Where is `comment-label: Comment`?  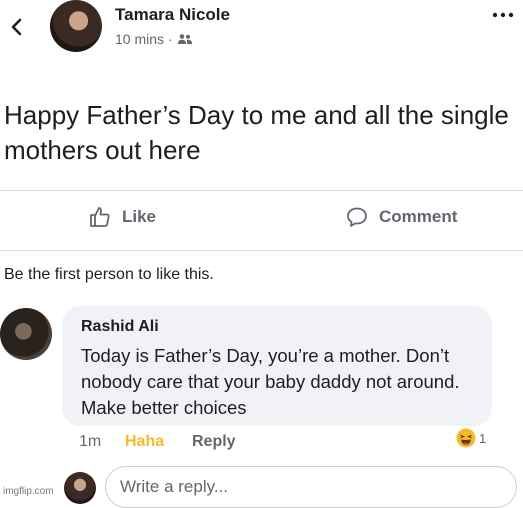
comment-label: Comment is located at coordinates (418, 216).